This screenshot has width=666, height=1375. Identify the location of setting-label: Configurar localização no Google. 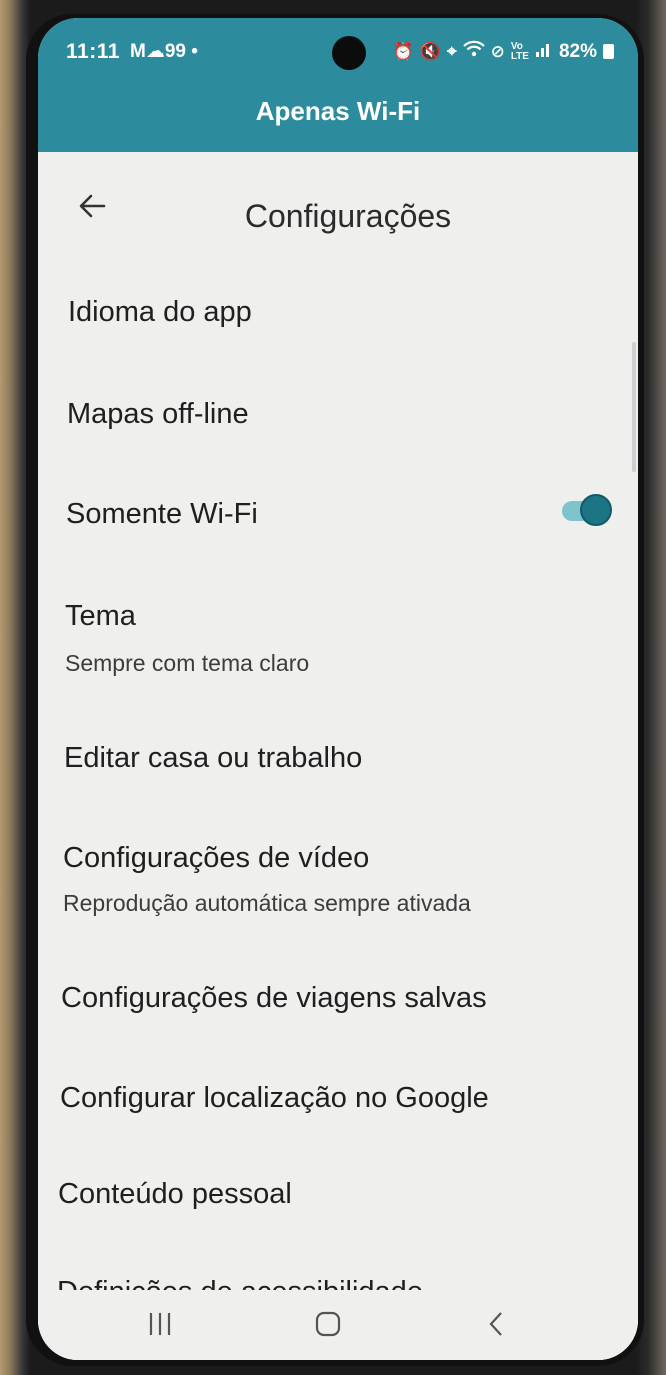
(274, 1098).